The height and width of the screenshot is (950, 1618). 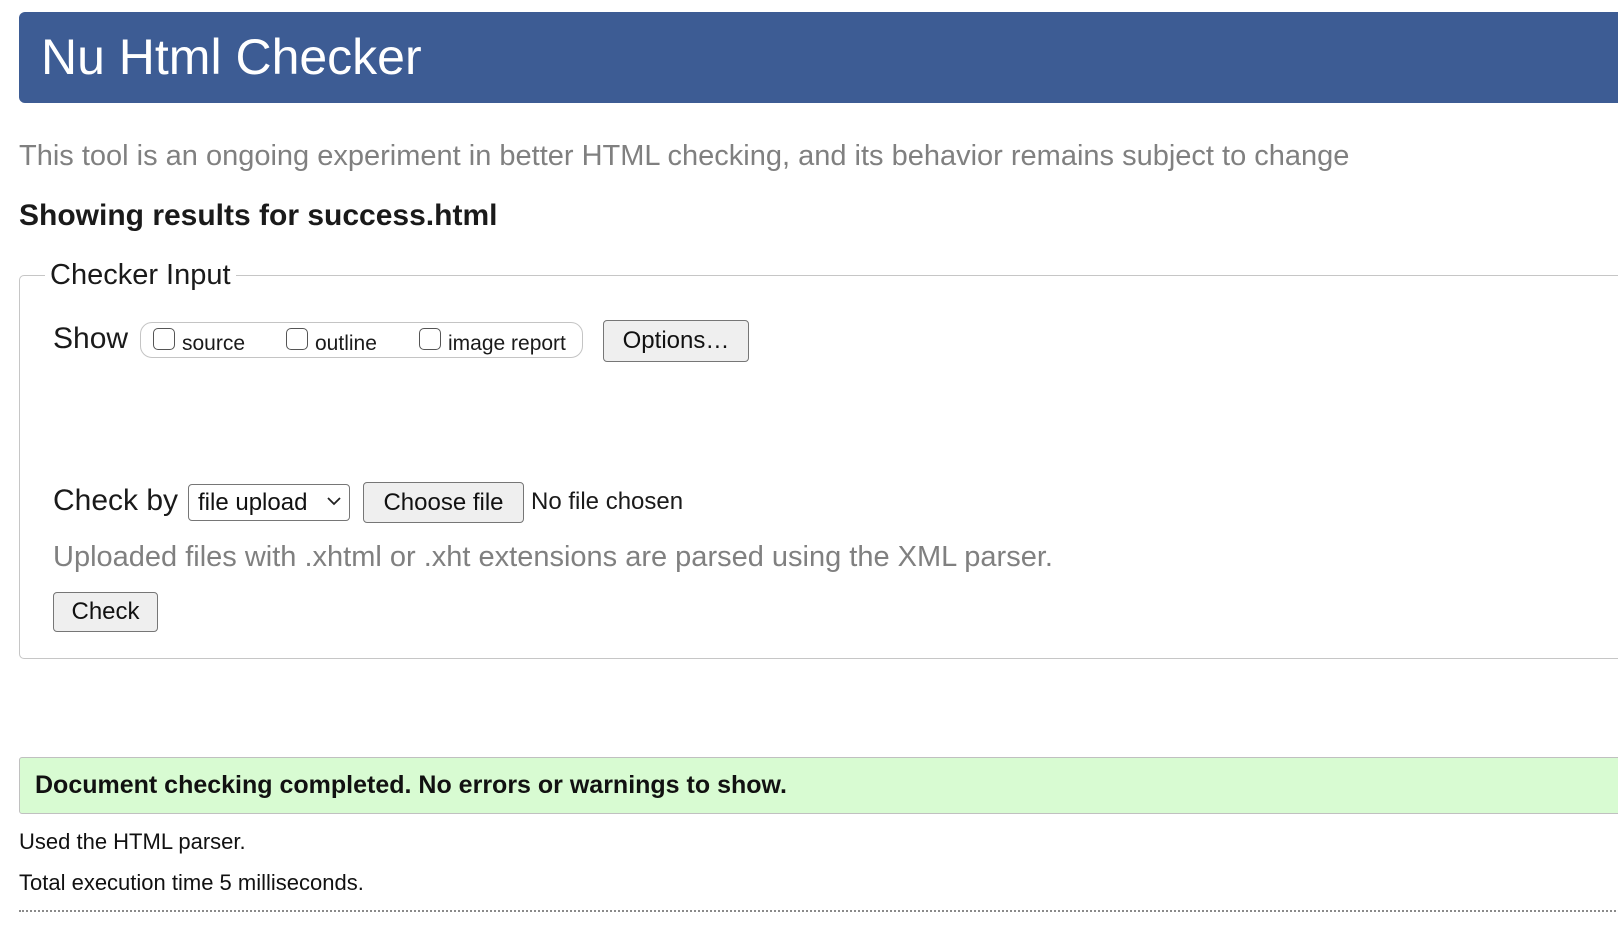 I want to click on source-checkbox-item: source, so click(x=199, y=341).